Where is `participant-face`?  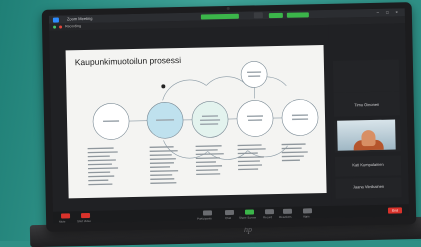 participant-face is located at coordinates (368, 138).